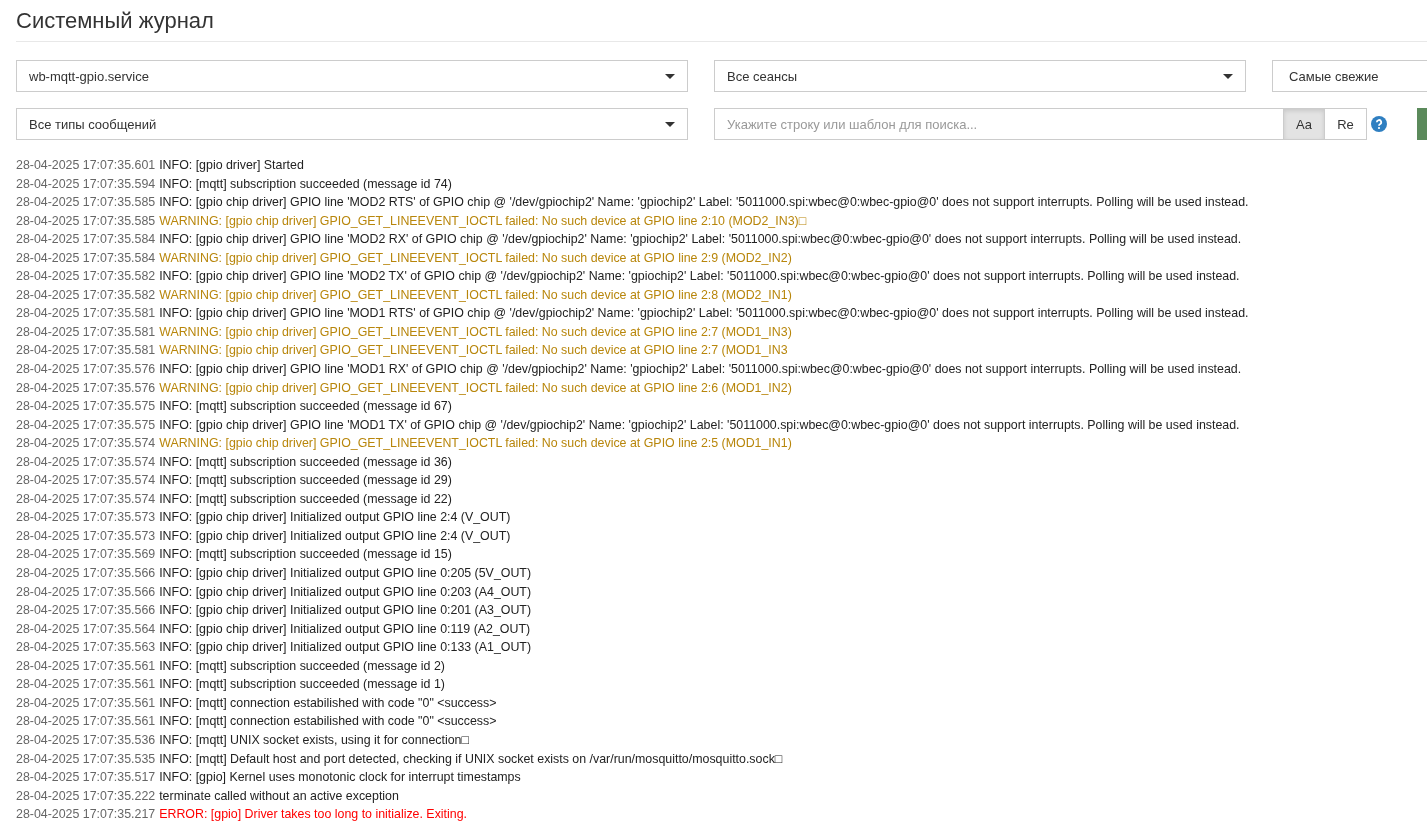  I want to click on log-message: INFO: [mqtt] subscription succeeded (message id 67), so click(305, 407).